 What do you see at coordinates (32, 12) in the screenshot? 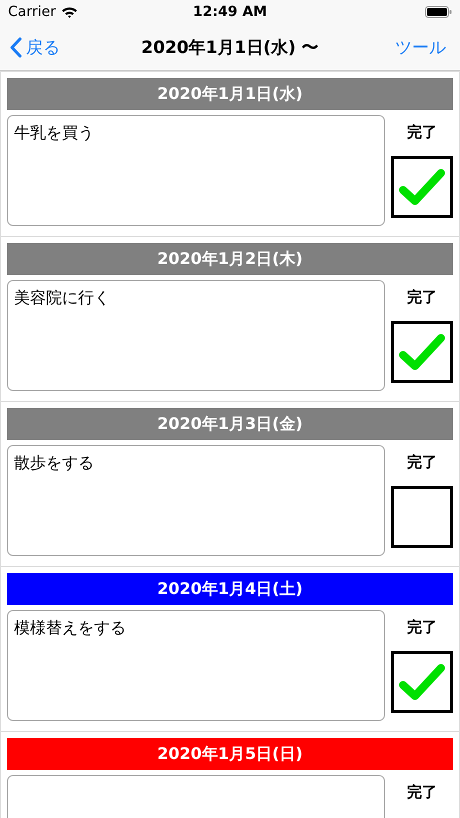
I see `carrier-label: Carrier` at bounding box center [32, 12].